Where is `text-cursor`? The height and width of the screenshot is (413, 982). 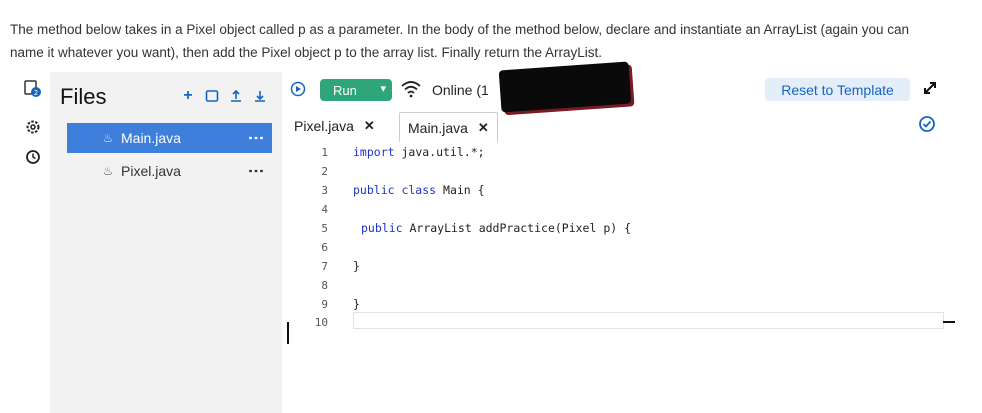 text-cursor is located at coordinates (288, 333).